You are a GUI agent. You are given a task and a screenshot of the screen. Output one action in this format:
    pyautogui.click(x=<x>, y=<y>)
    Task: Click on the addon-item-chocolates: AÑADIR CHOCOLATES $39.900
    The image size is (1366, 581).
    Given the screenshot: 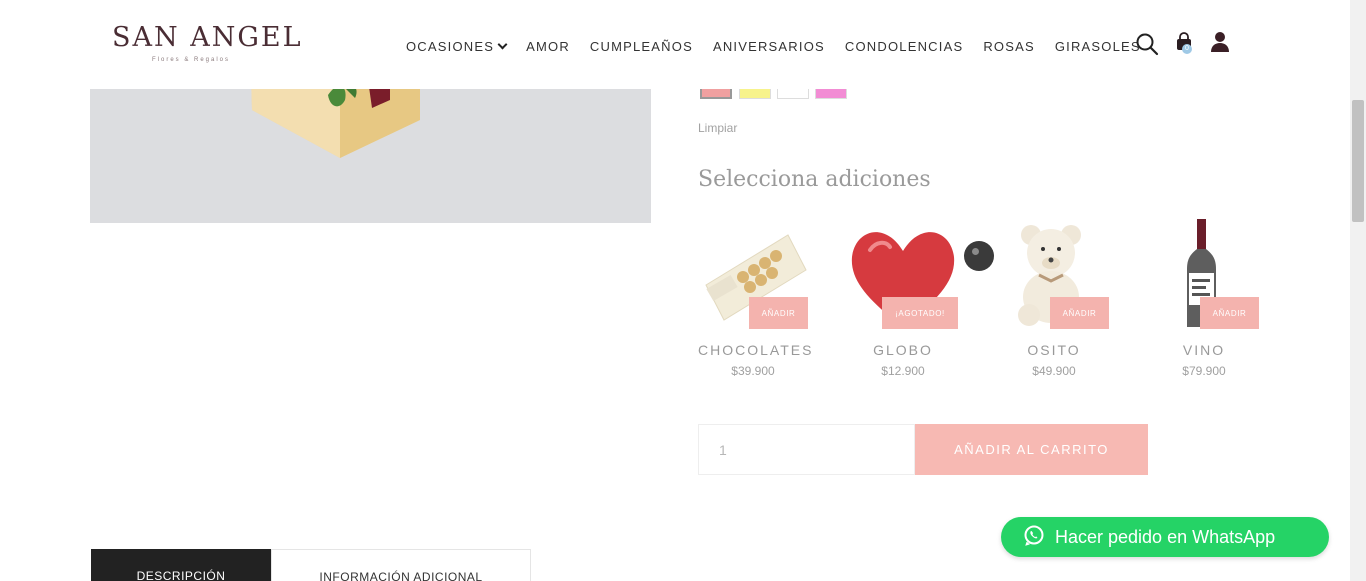 What is the action you would take?
    pyautogui.click(x=763, y=300)
    